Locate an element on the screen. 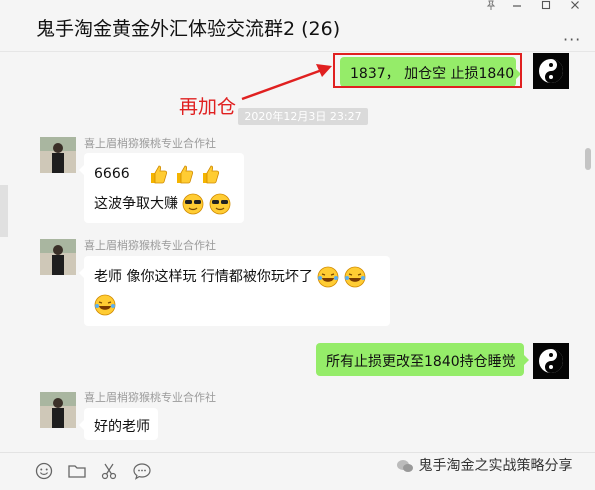 Image resolution: width=595 pixels, height=490 pixels. message-bubble-other: 老师 像你这样玩 行情都被你玩坏了 is located at coordinates (234, 291).